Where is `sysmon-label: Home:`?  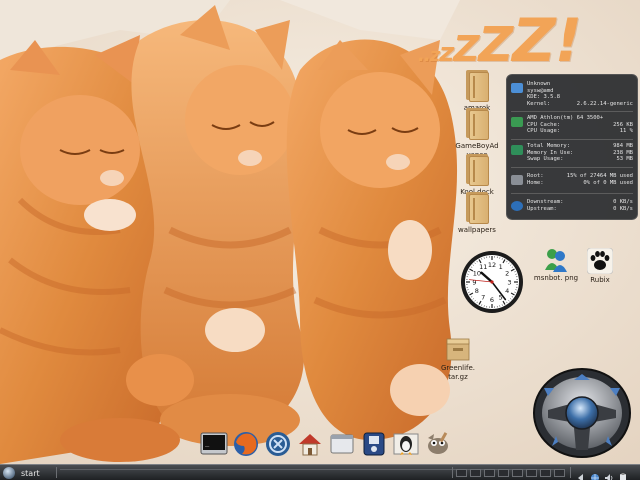 sysmon-label: Home: is located at coordinates (535, 182).